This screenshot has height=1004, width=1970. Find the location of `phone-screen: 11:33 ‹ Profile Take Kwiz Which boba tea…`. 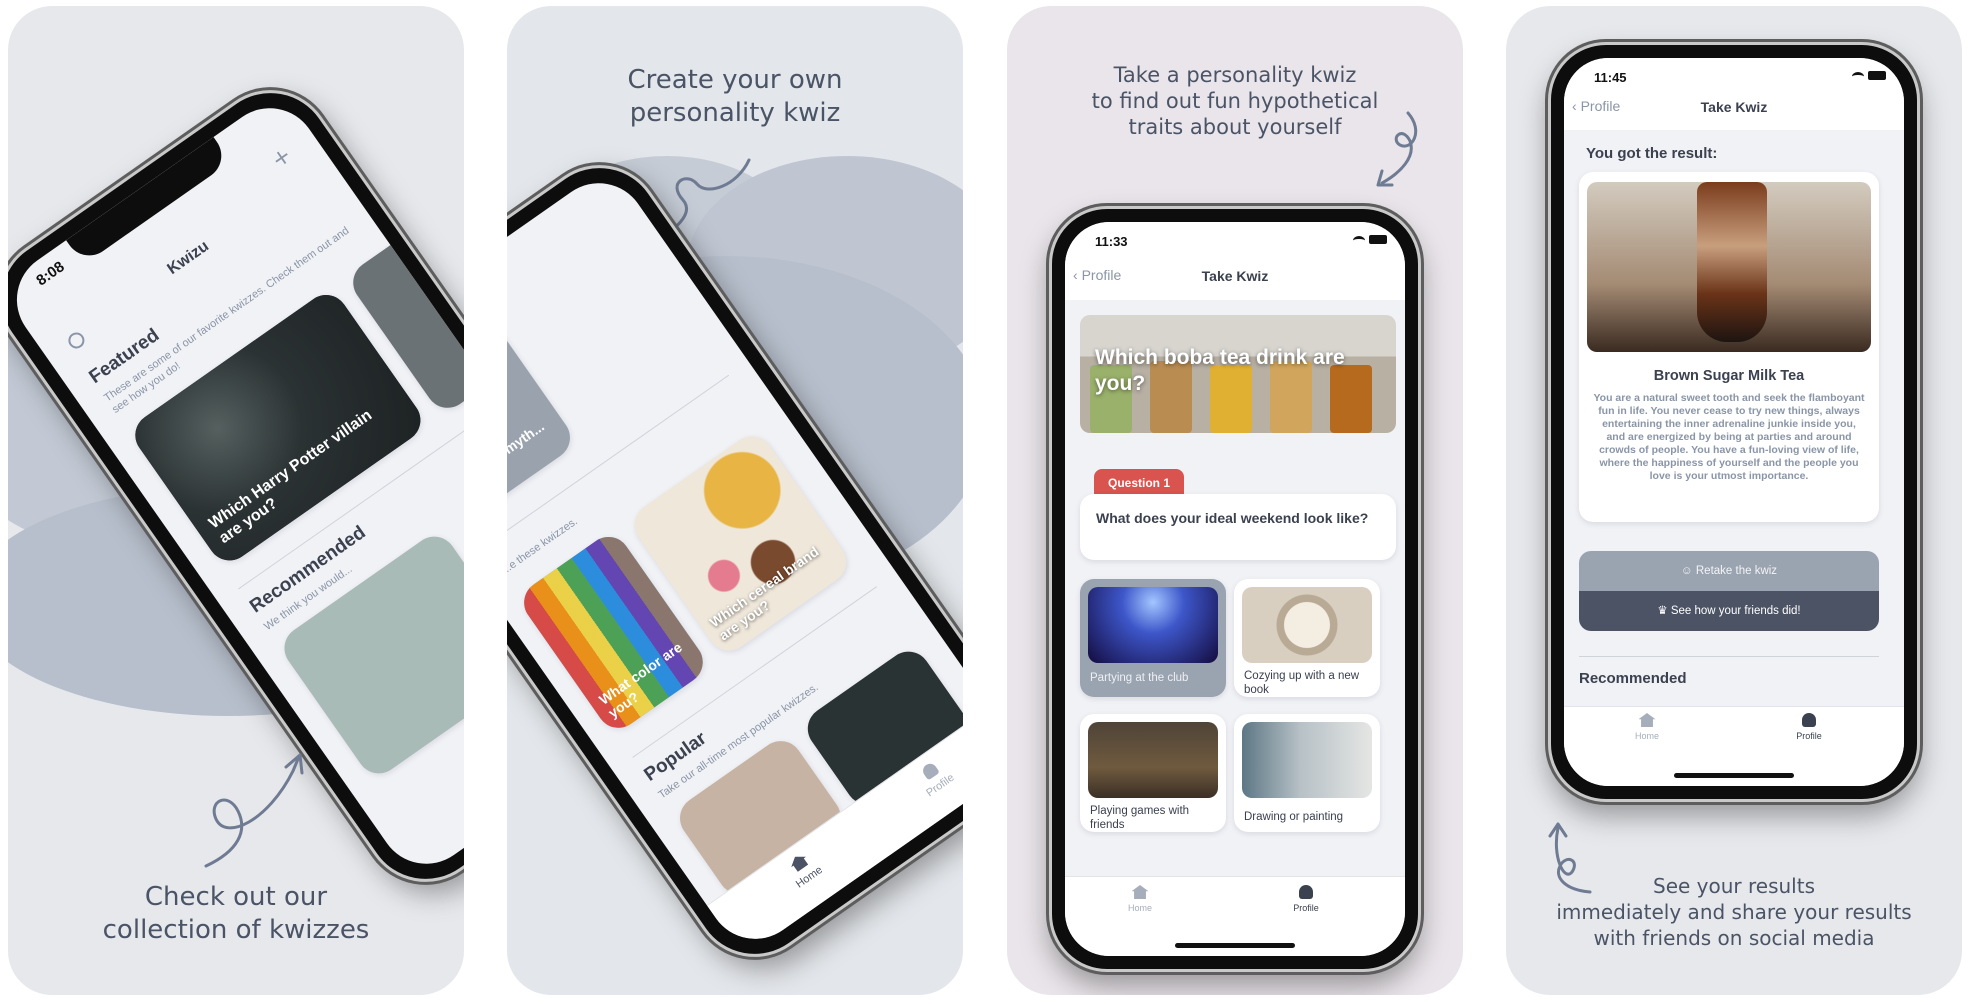

phone-screen: 11:33 ‹ Profile Take Kwiz Which boba tea… is located at coordinates (1235, 589).